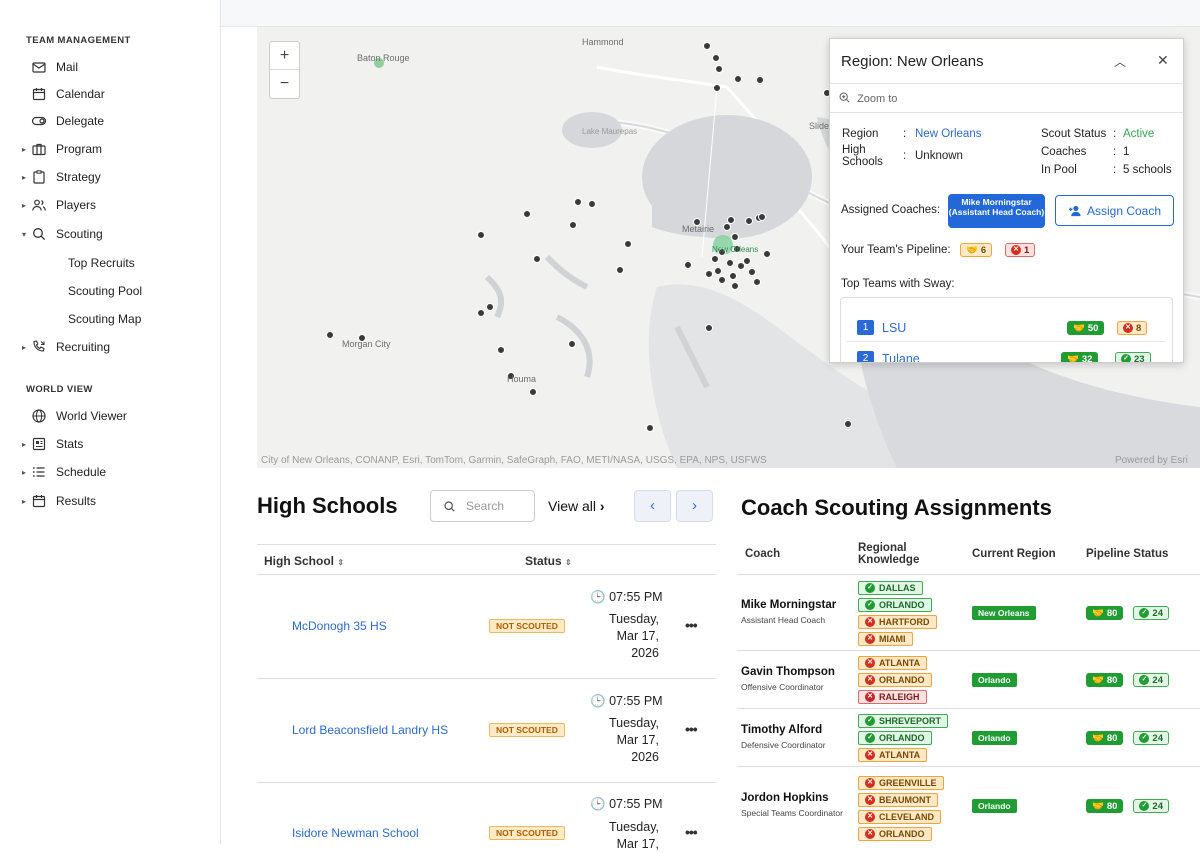  Describe the element at coordinates (885, 639) in the screenshot. I see `region-tag: ✕ MIAMI` at that location.